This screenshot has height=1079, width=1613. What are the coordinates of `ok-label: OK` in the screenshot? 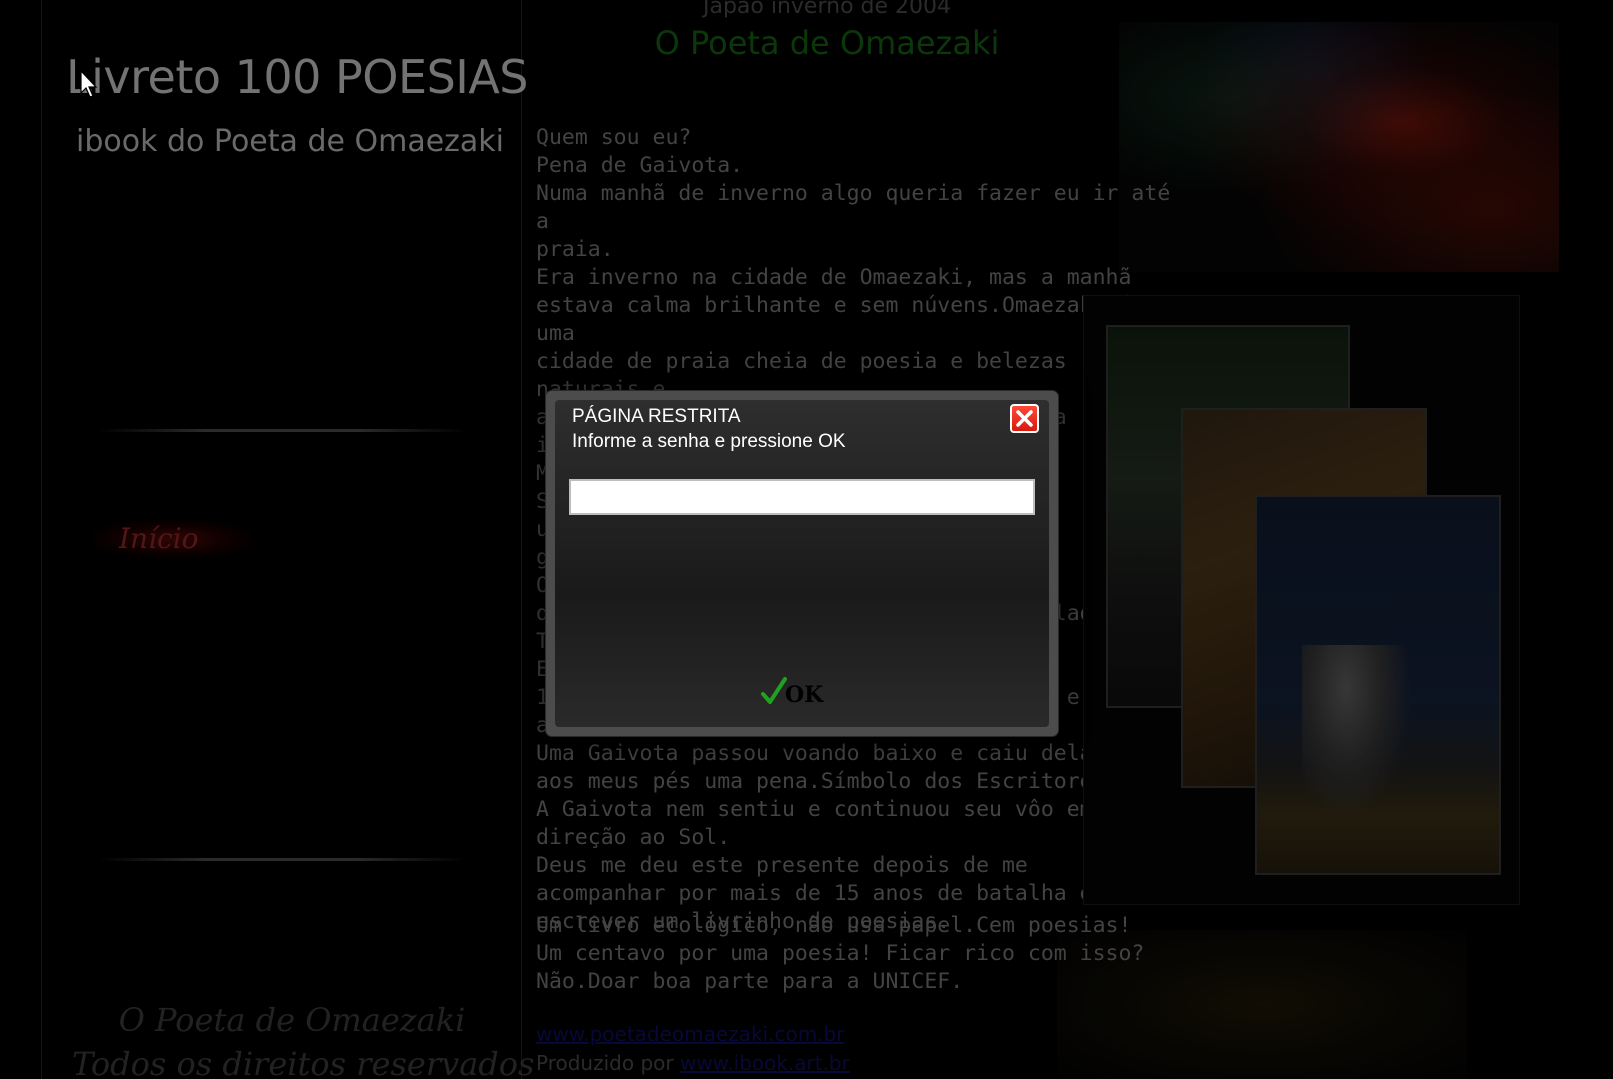 It's located at (804, 695).